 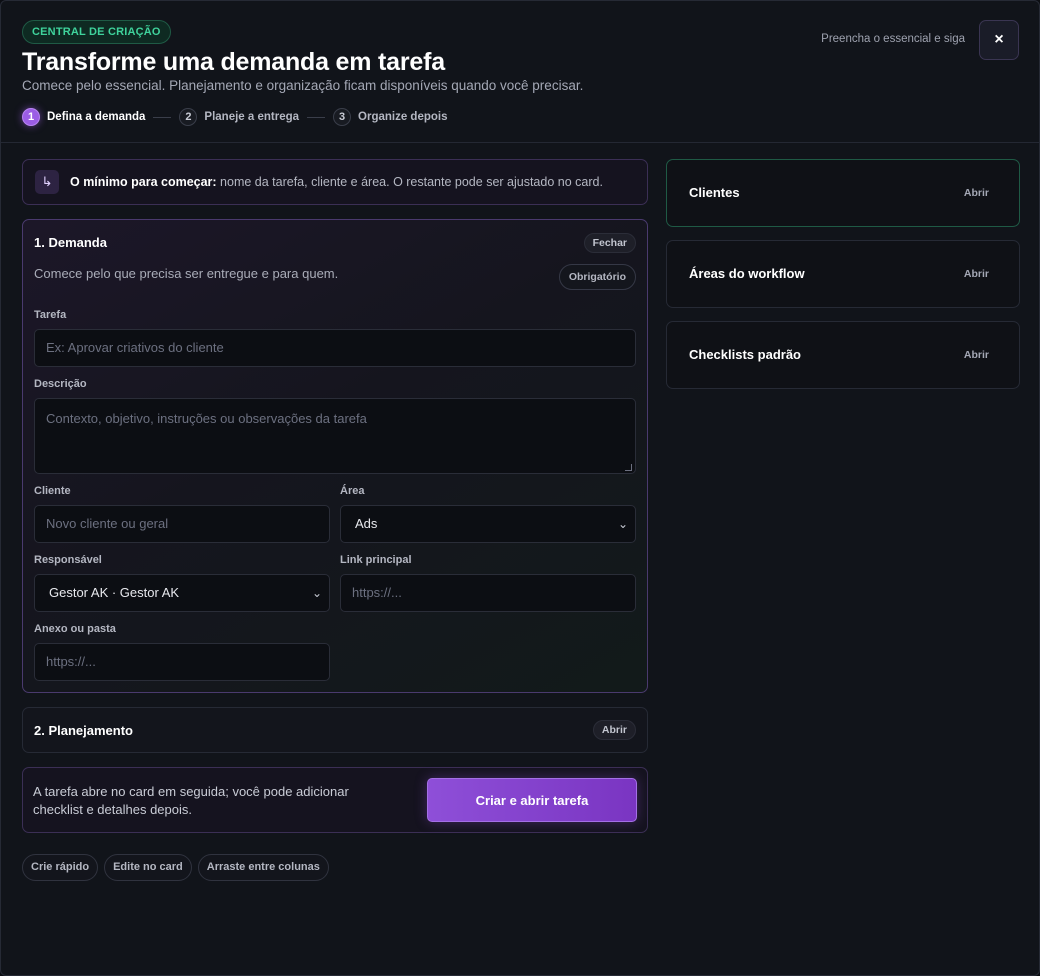 I want to click on step-label: Defina a demanda, so click(x=96, y=117).